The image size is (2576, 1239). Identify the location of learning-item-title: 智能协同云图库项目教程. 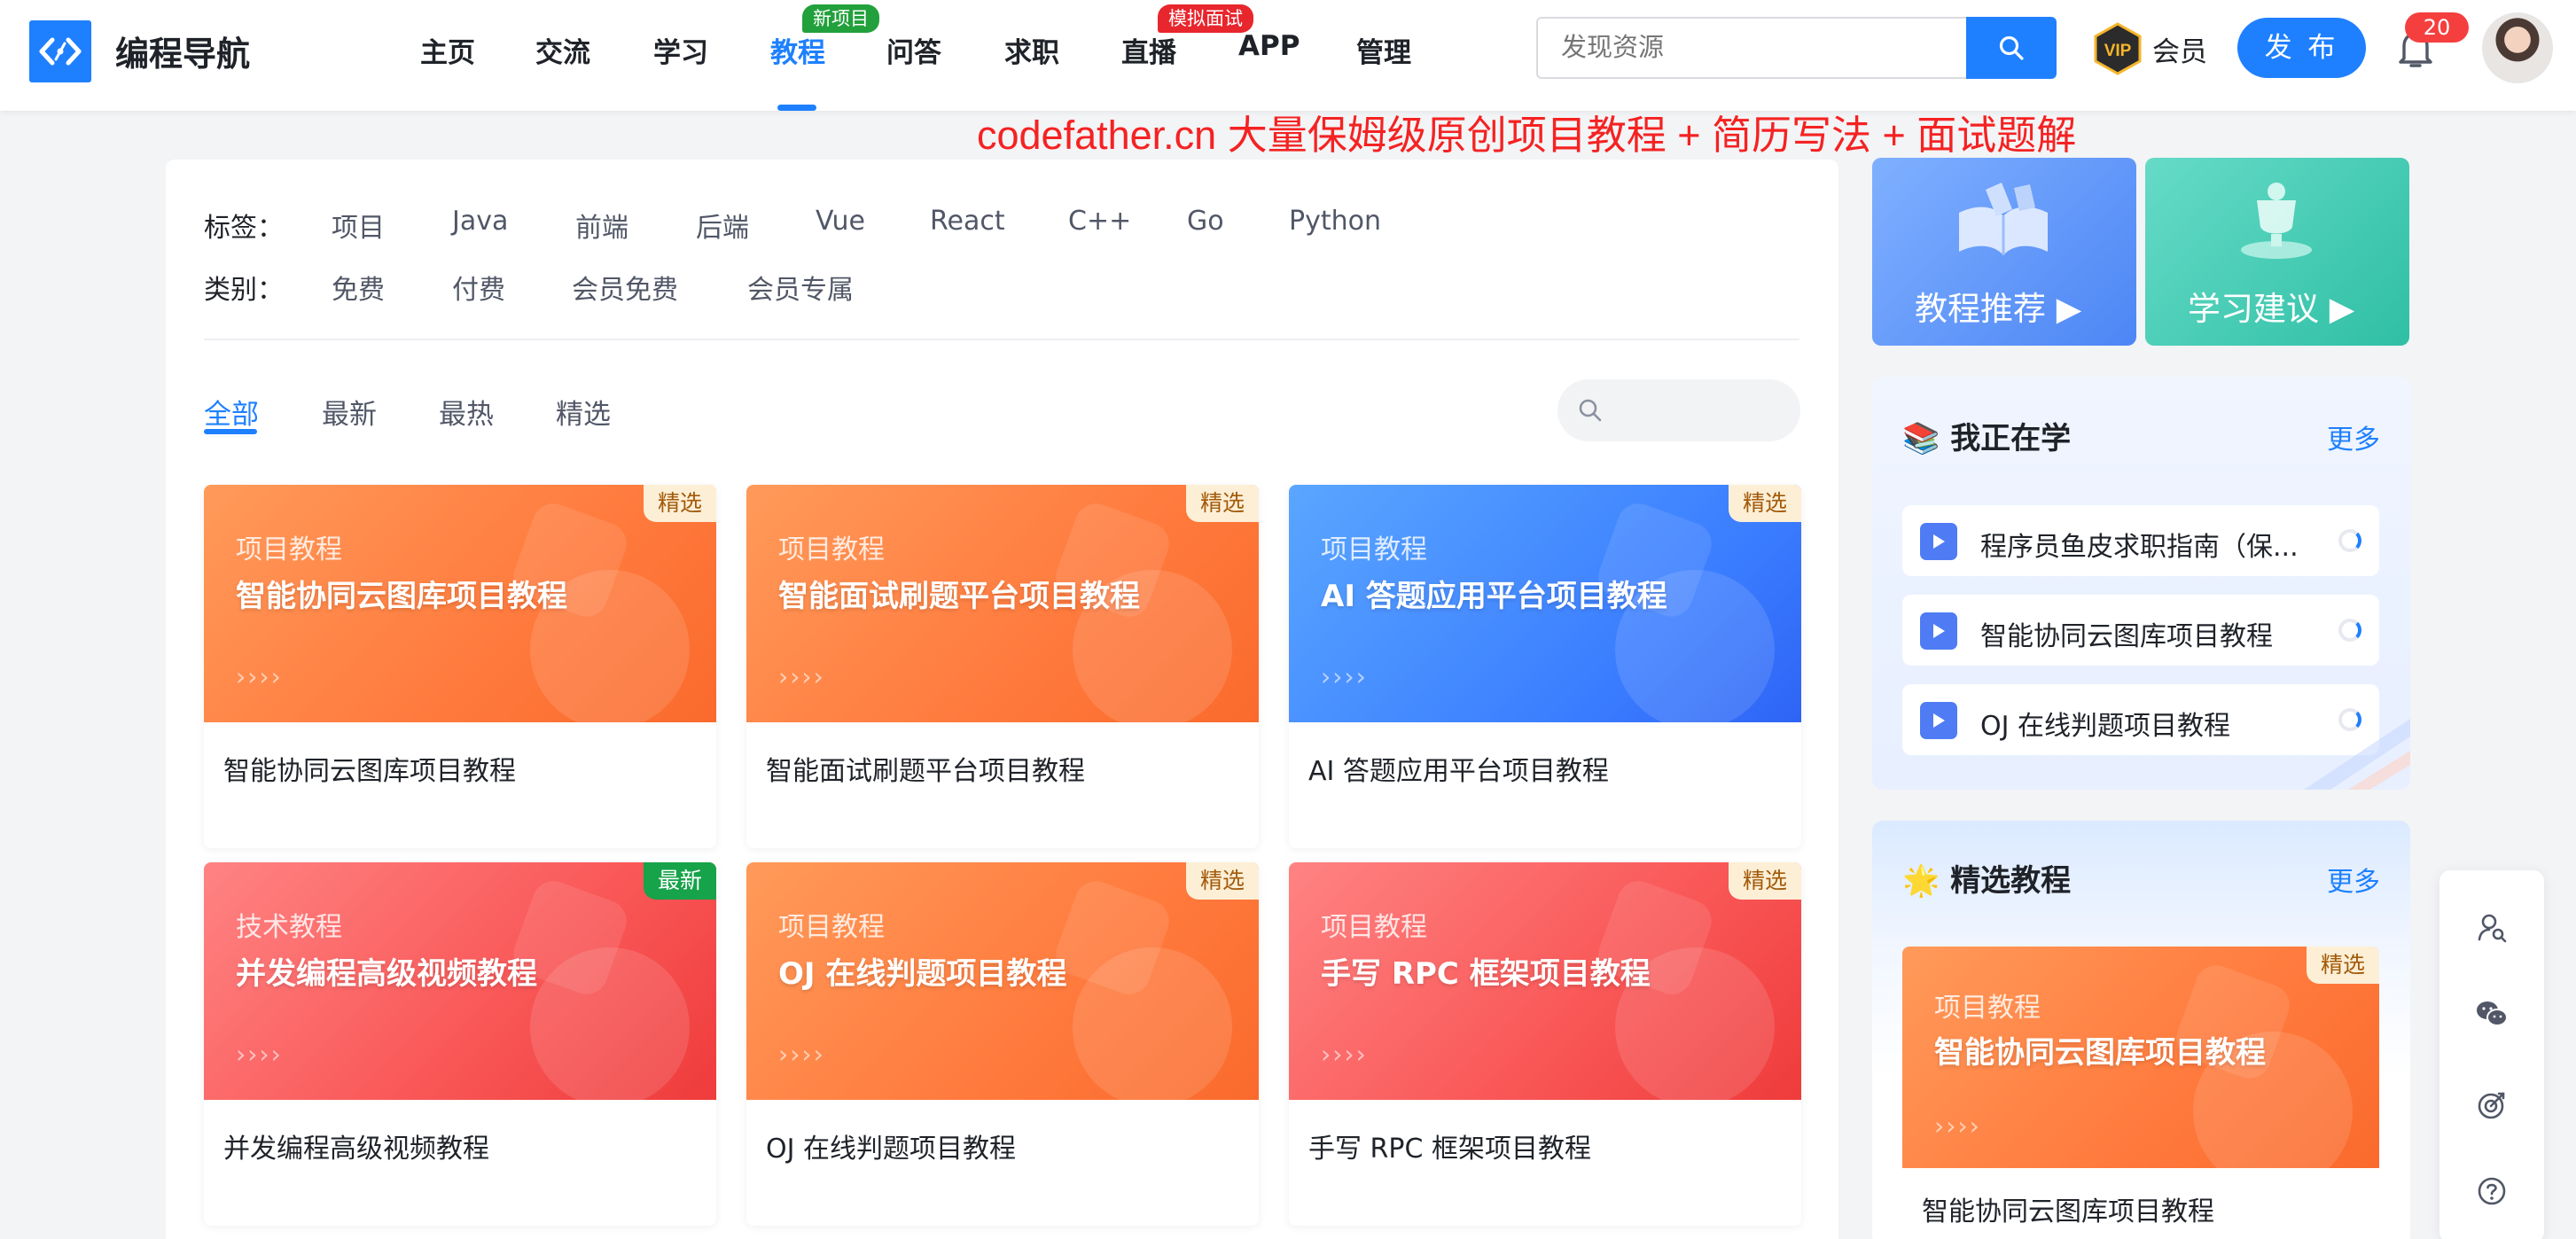
(2126, 636).